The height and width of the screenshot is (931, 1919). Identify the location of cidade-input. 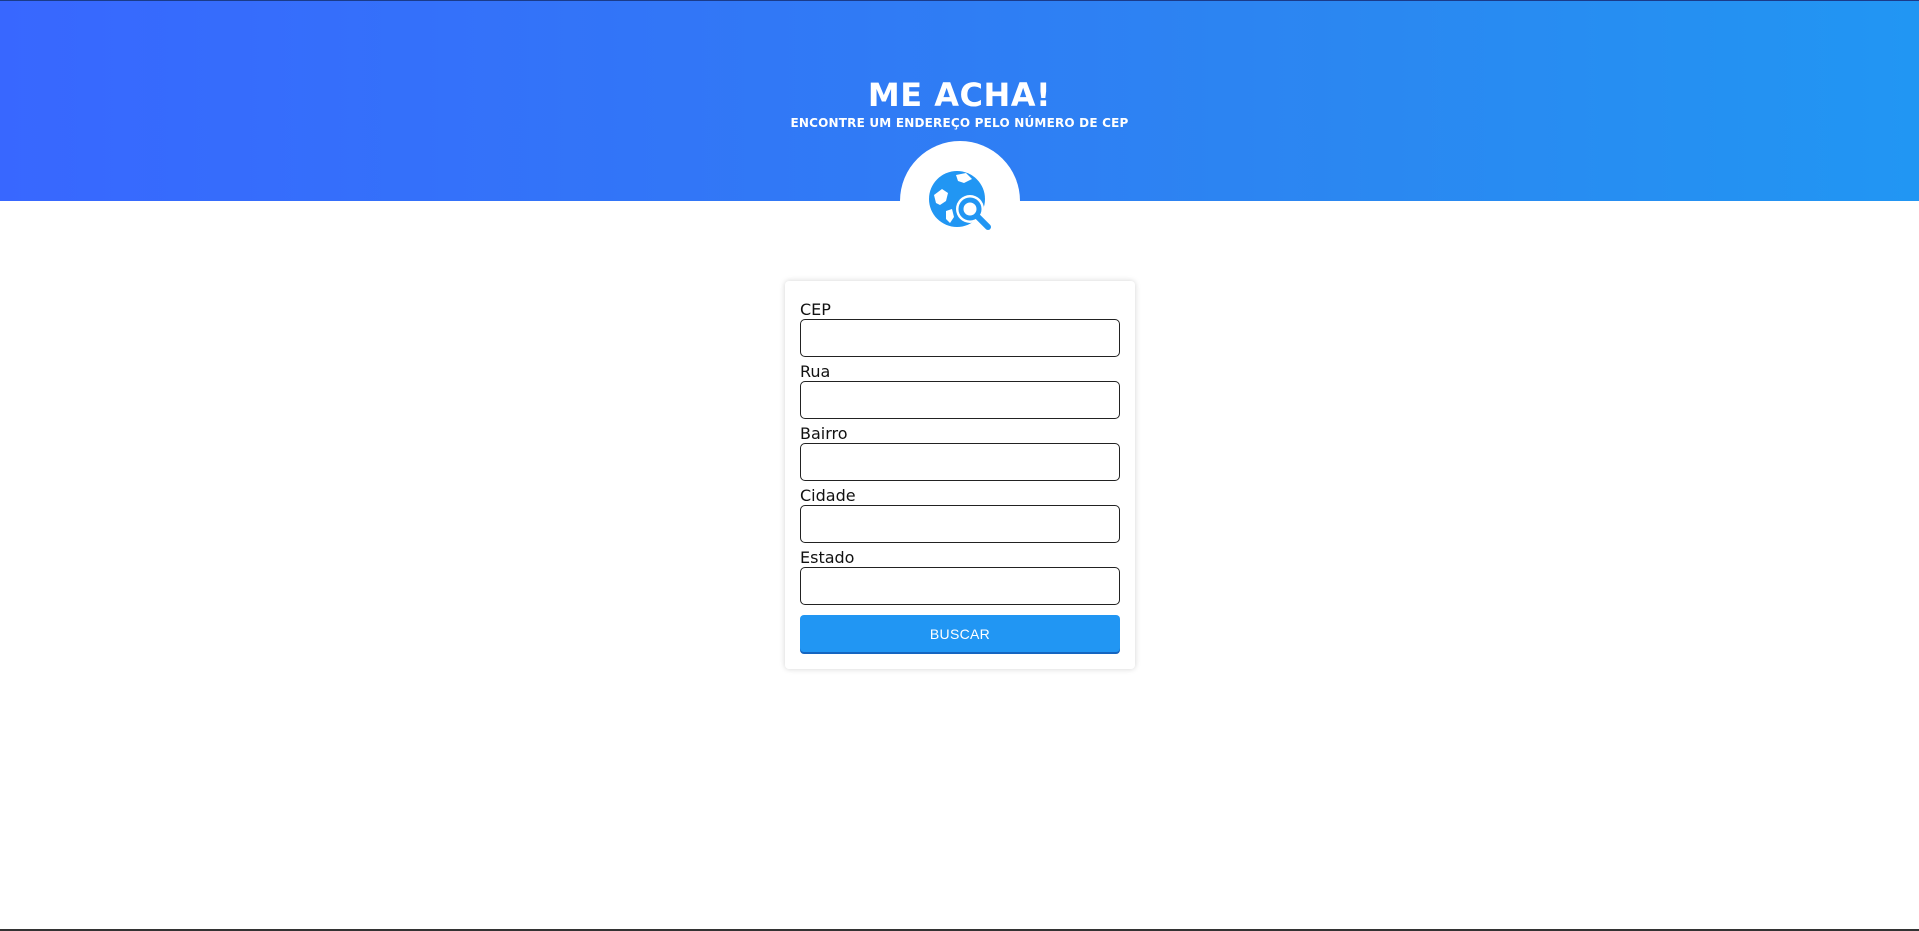
(960, 524).